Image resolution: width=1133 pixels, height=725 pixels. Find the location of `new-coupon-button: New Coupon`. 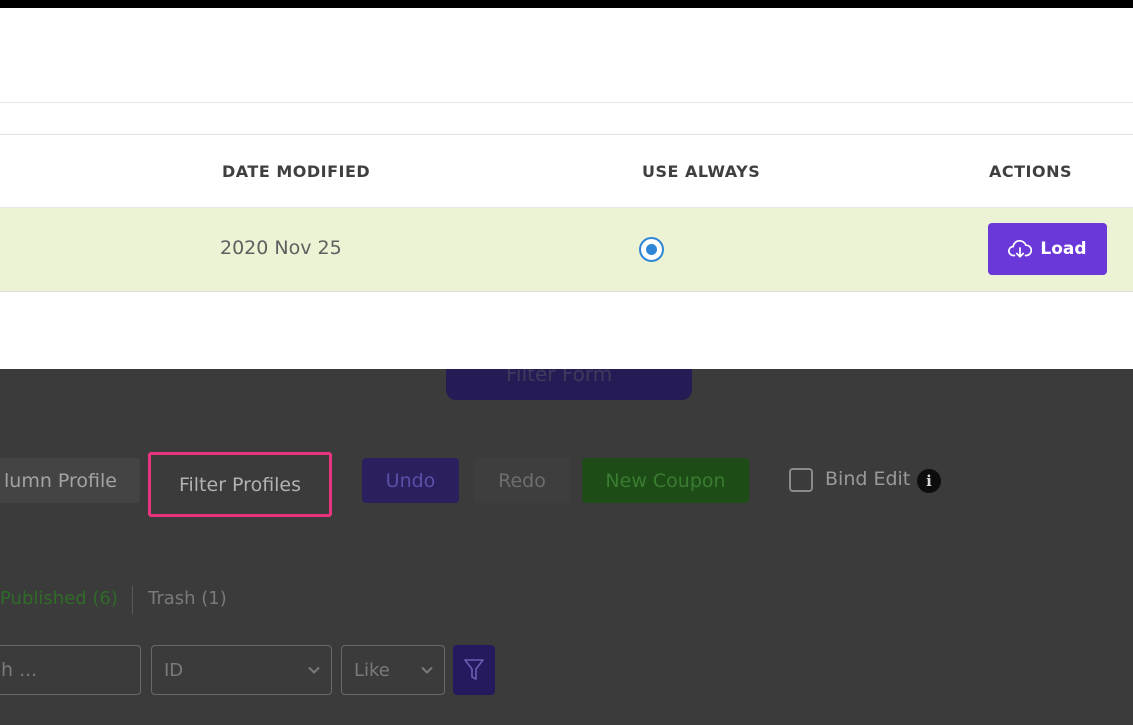

new-coupon-button: New Coupon is located at coordinates (665, 480).